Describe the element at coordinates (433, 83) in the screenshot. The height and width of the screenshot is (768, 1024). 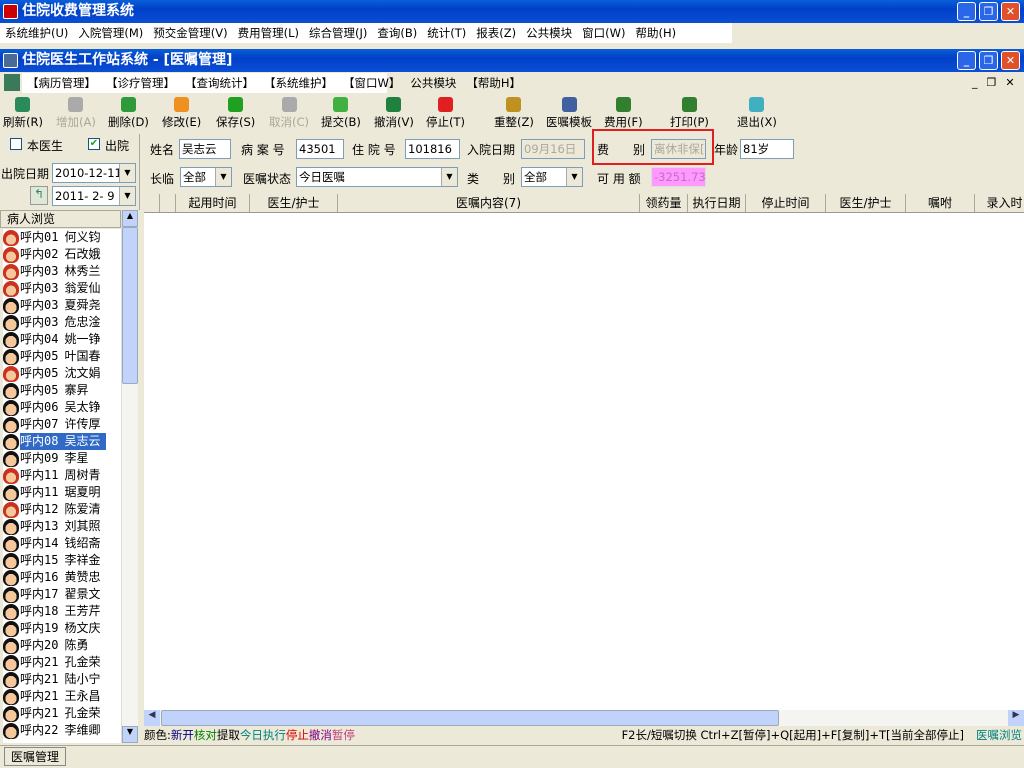
I see `child-menu-item: 公共模块` at that location.